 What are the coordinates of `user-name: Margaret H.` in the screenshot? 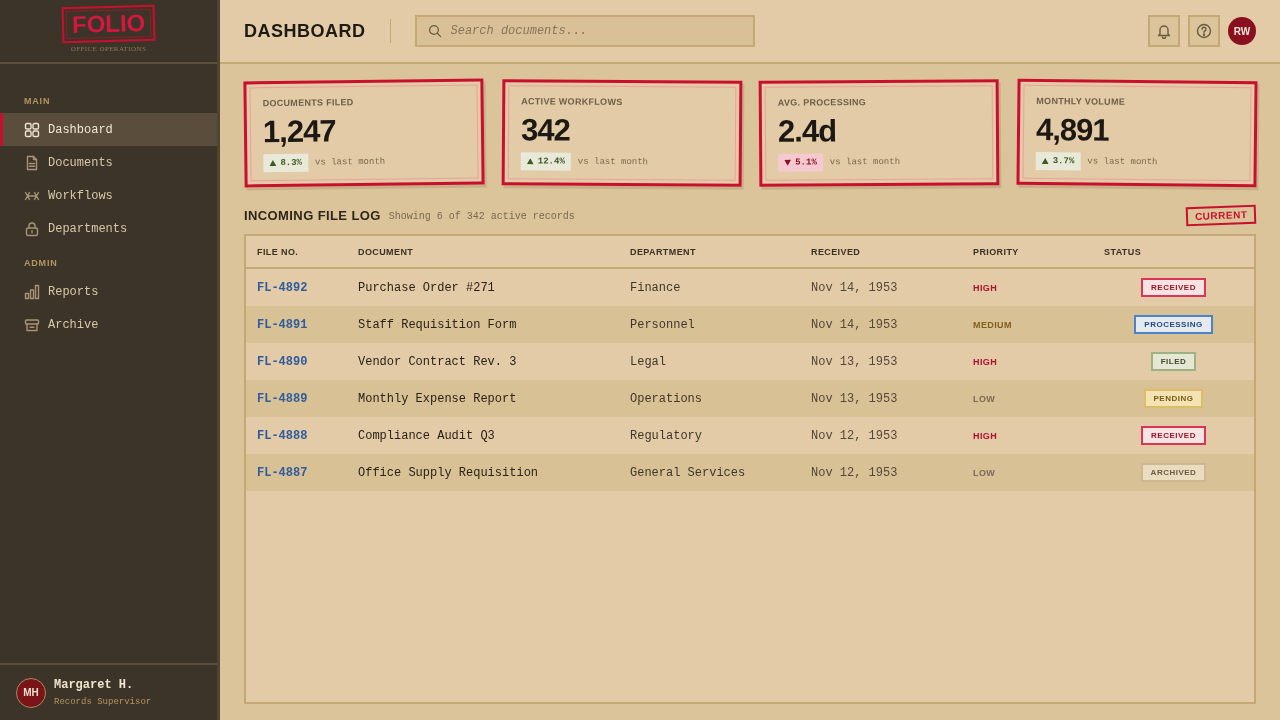 It's located at (94, 684).